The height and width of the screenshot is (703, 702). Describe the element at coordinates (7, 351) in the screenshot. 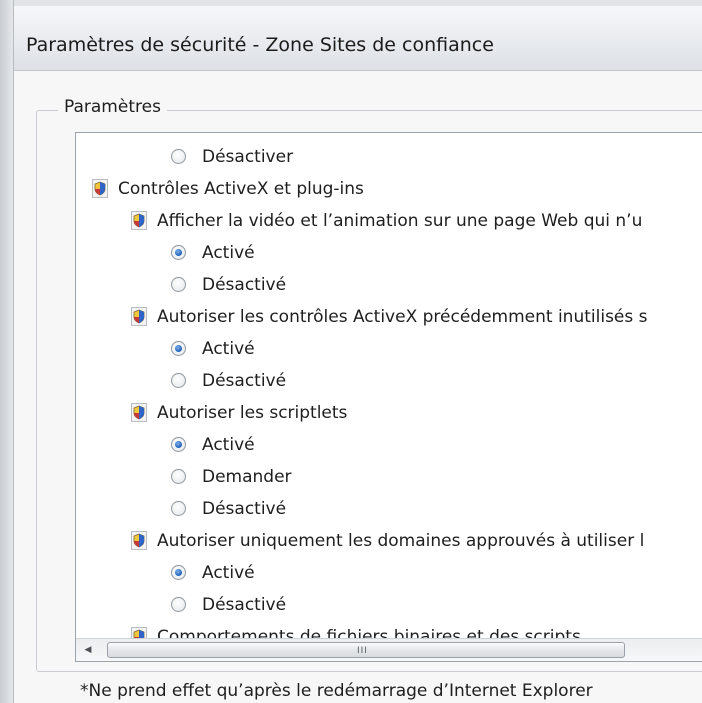

I see `window-left-frame` at that location.